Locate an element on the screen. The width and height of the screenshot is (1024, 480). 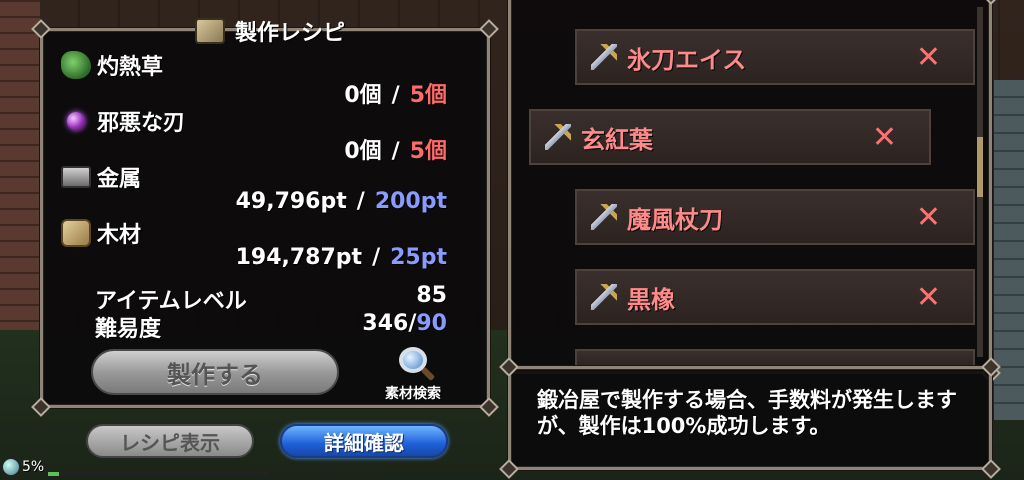
material-name: 木材 is located at coordinates (101, 233).